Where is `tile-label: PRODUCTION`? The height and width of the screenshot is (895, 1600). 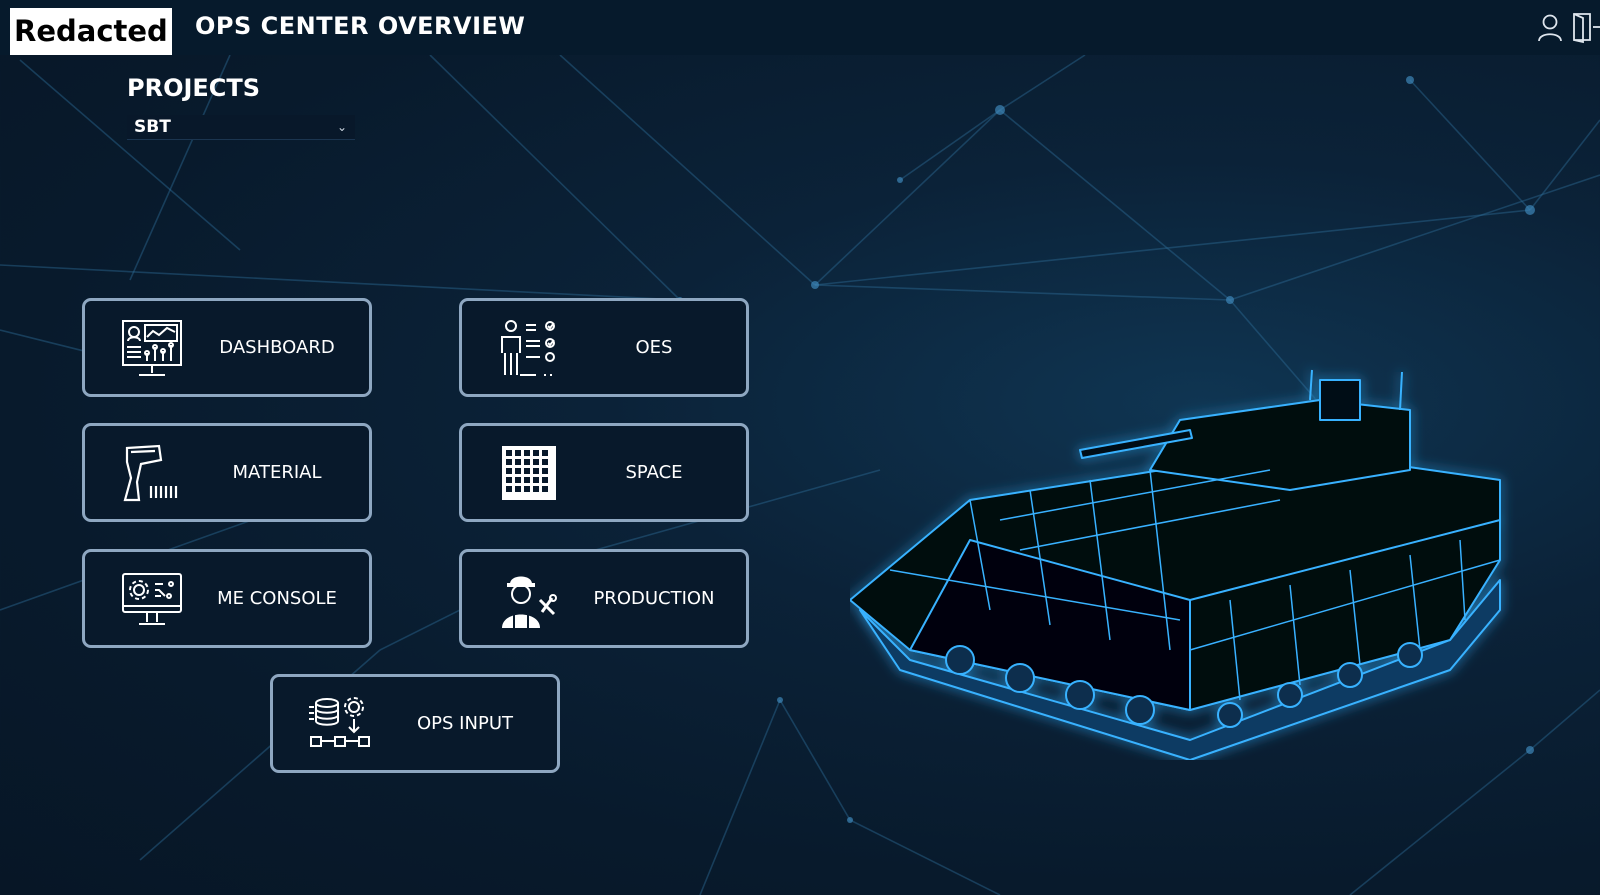 tile-label: PRODUCTION is located at coordinates (654, 598).